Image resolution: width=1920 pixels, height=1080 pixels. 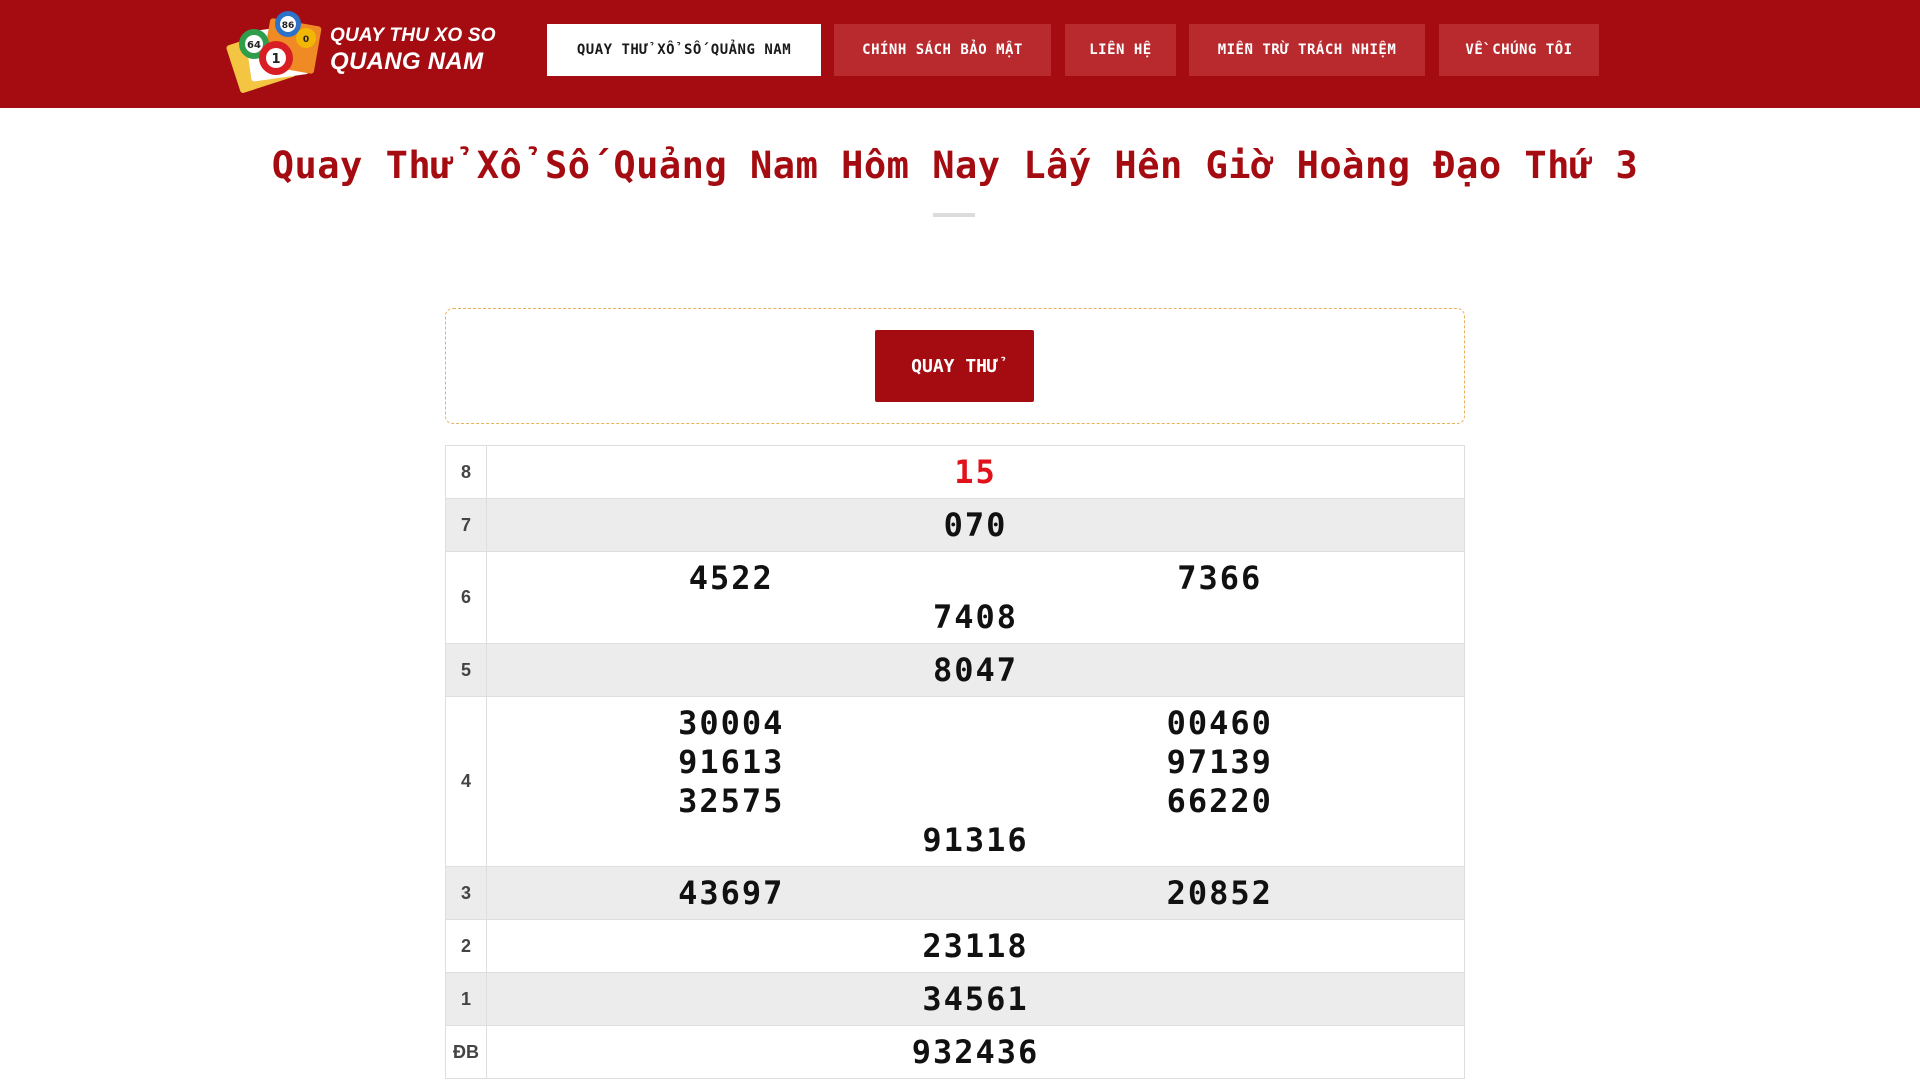 I want to click on result-row: 7 070, so click(x=955, y=525).